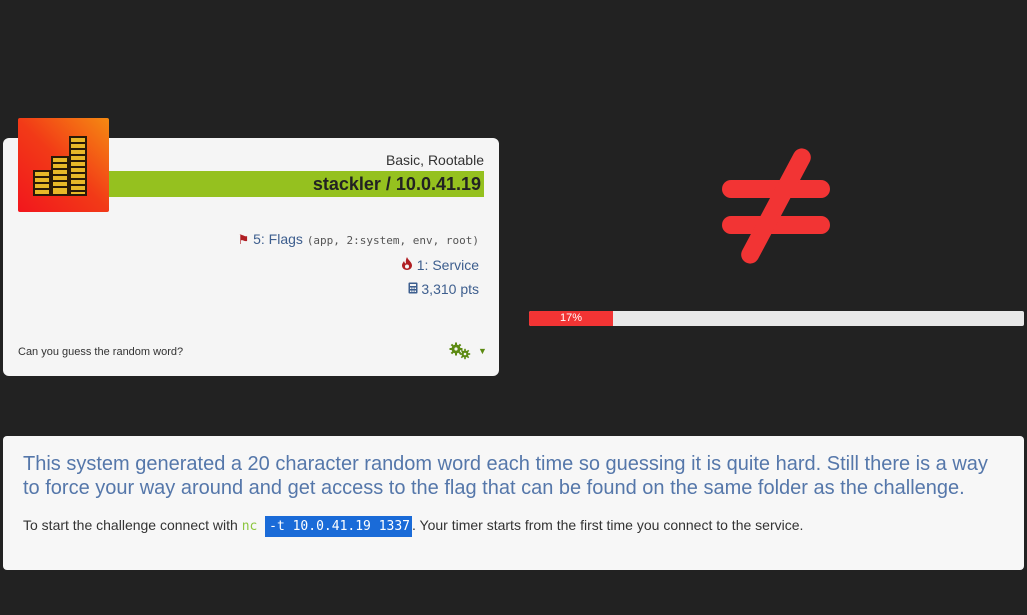  What do you see at coordinates (434, 160) in the screenshot?
I see `challenge-tags: Basic, Rootable` at bounding box center [434, 160].